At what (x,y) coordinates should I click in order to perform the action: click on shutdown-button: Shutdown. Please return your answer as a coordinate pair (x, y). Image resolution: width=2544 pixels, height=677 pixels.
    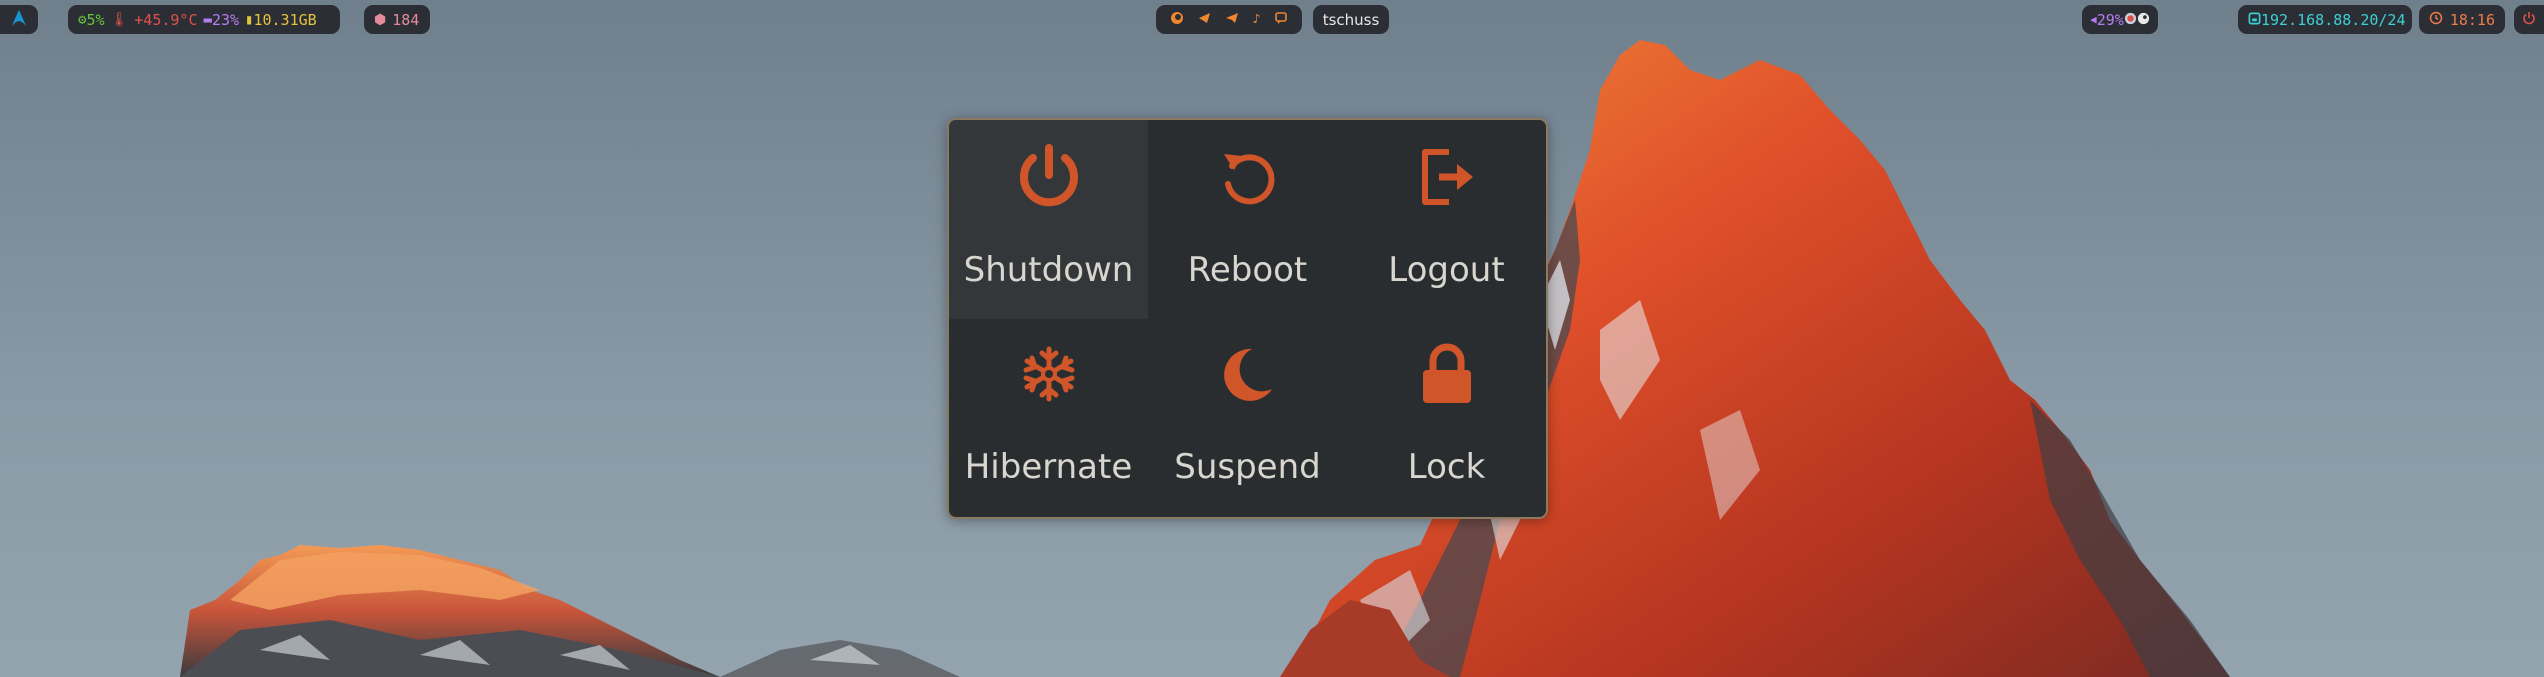
    Looking at the image, I should click on (1048, 219).